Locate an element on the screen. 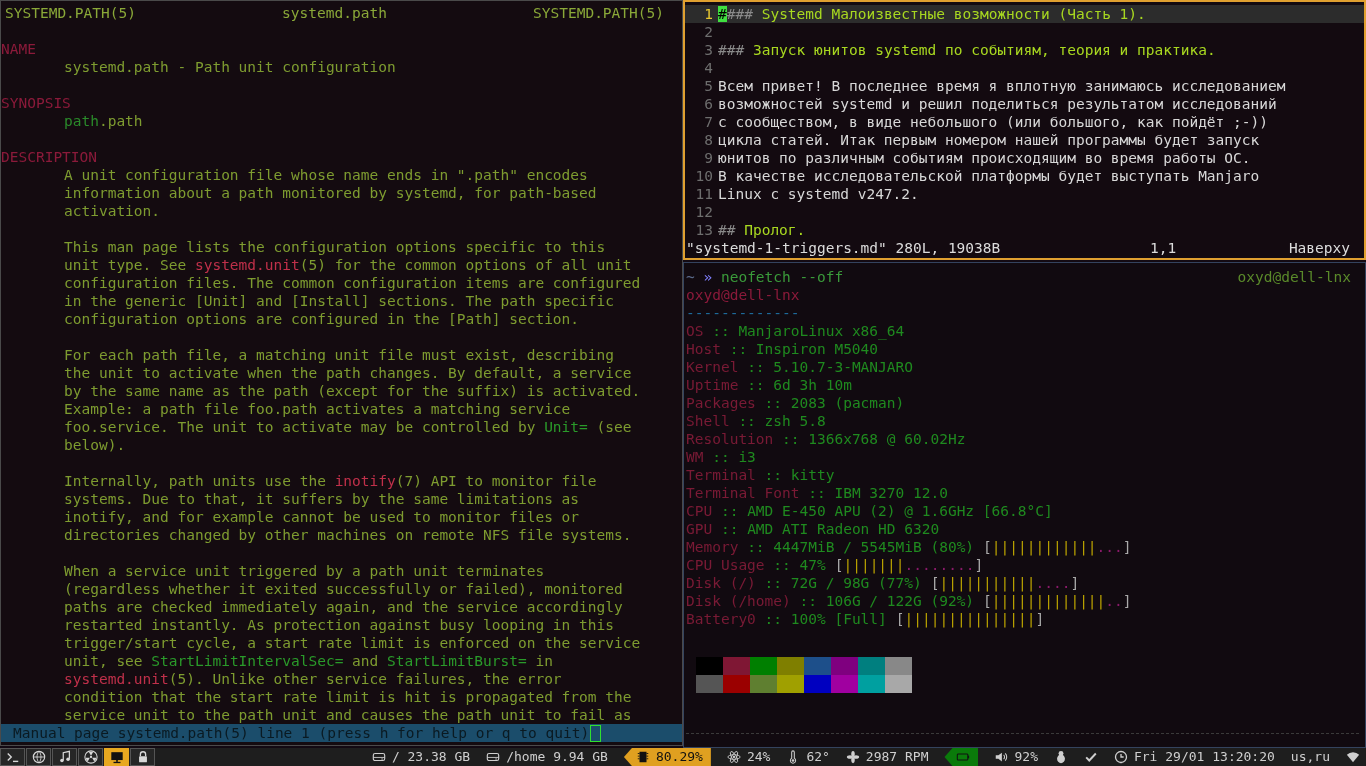 The width and height of the screenshot is (1366, 766). line-number: 4 is located at coordinates (708, 68).